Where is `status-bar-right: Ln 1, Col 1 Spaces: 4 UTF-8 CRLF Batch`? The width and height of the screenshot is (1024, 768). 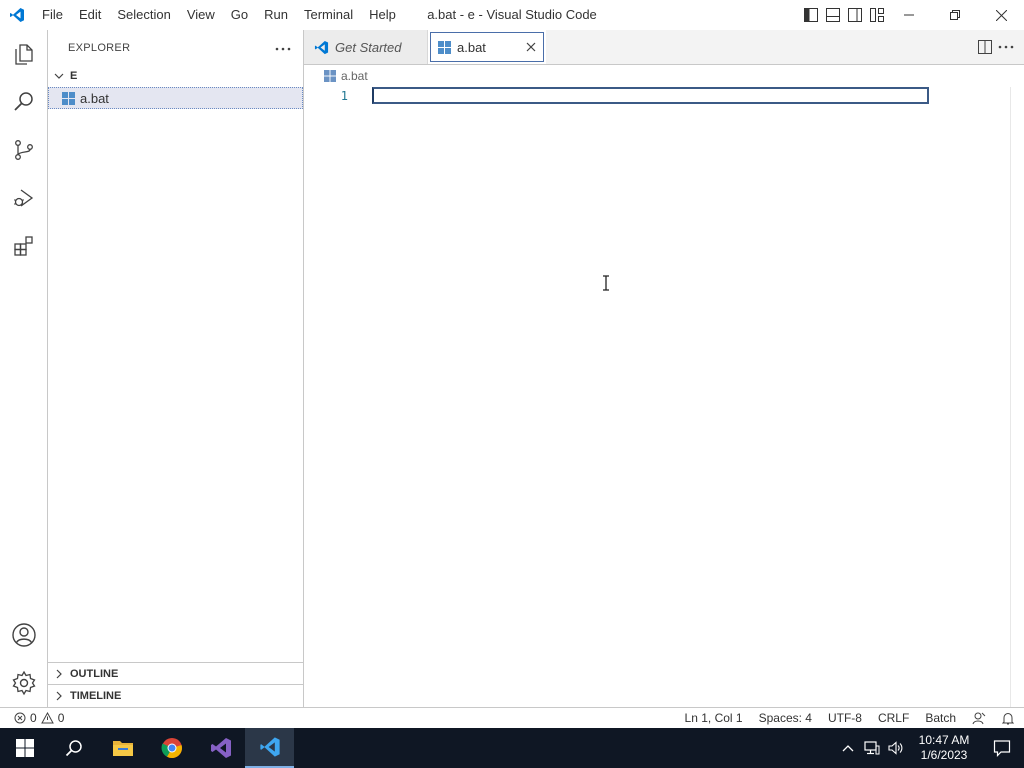 status-bar-right: Ln 1, Col 1 Spaces: 4 UTF-8 CRLF Batch is located at coordinates (849, 718).